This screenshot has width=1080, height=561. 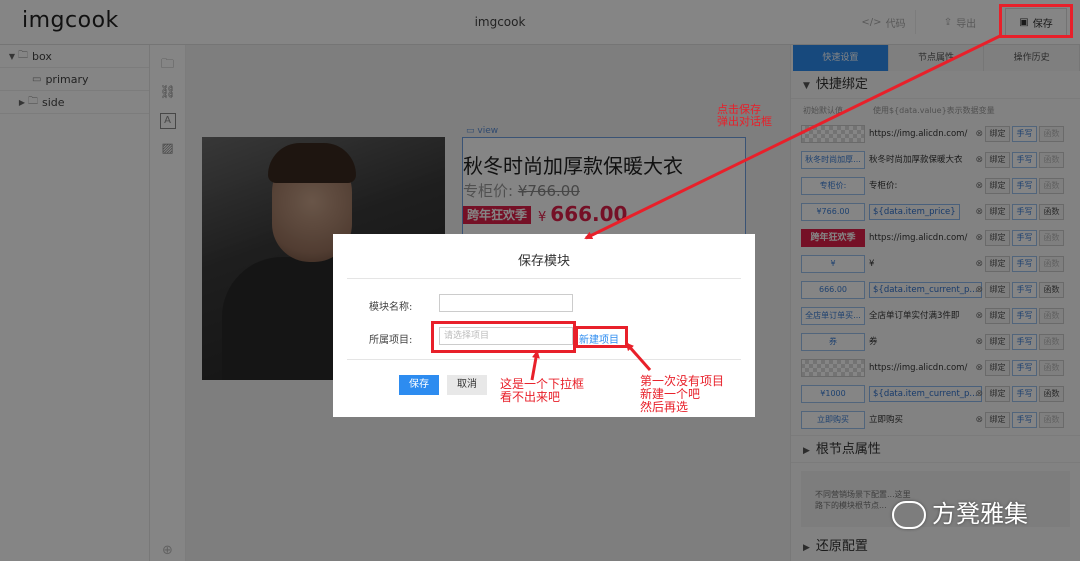 What do you see at coordinates (909, 515) in the screenshot?
I see `wechat-icon` at bounding box center [909, 515].